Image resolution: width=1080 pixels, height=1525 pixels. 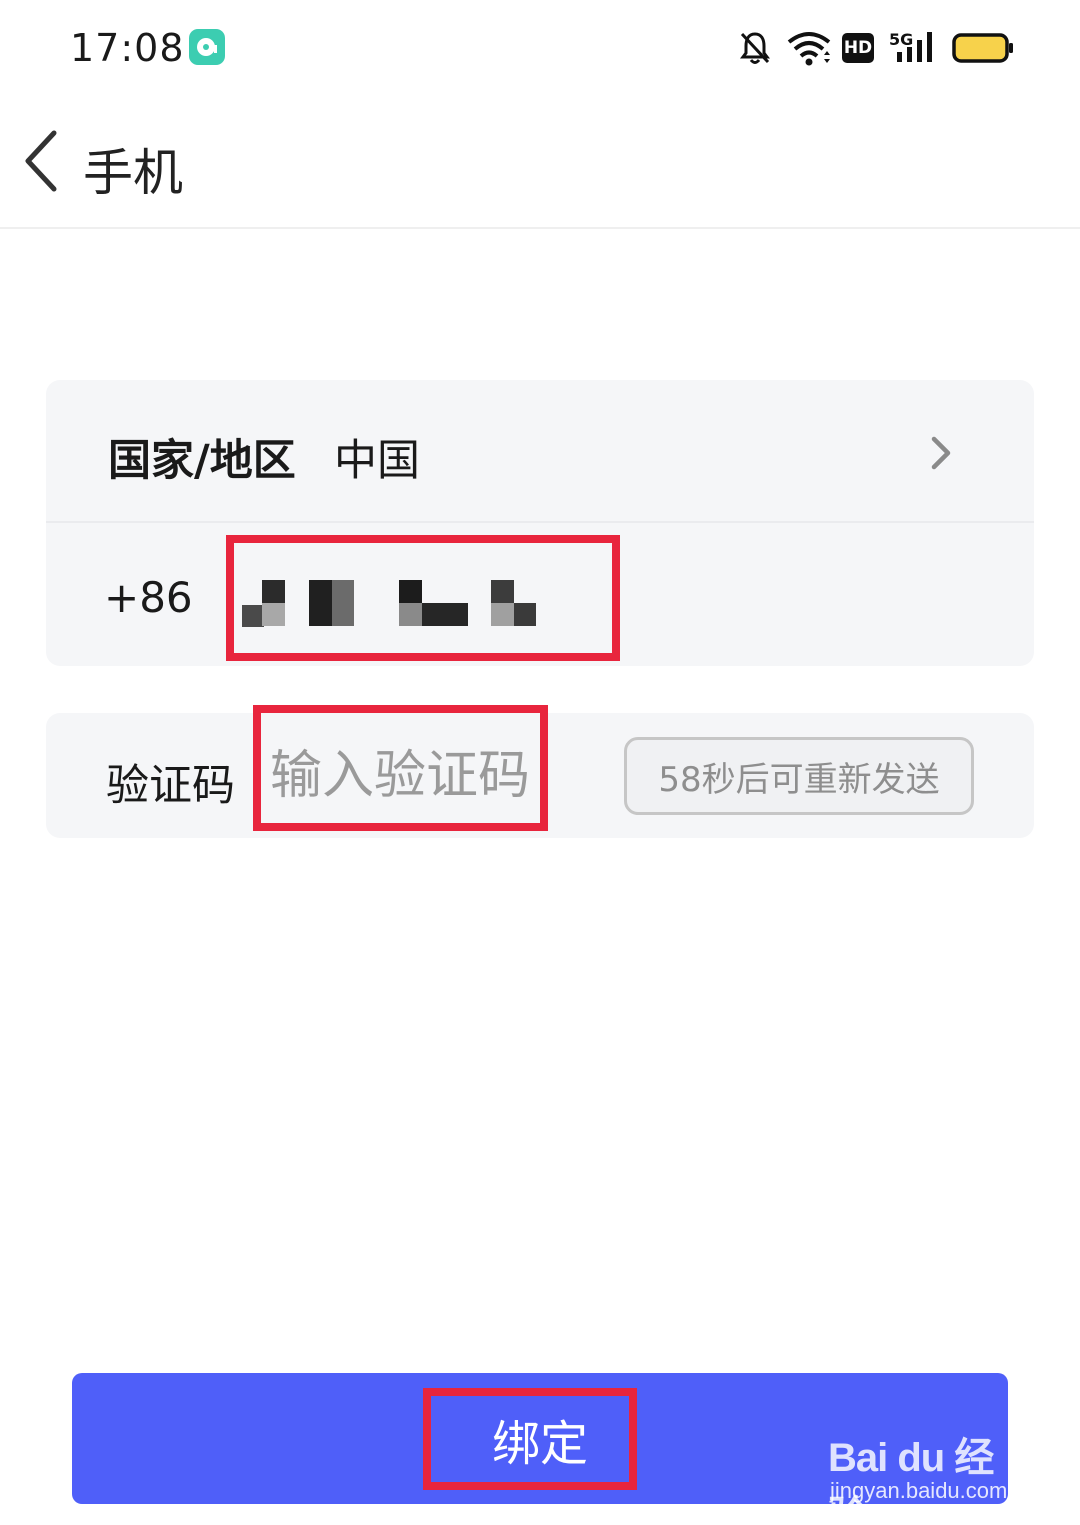 What do you see at coordinates (540, 47) in the screenshot?
I see `status-bar: 17:08 HD 5G` at bounding box center [540, 47].